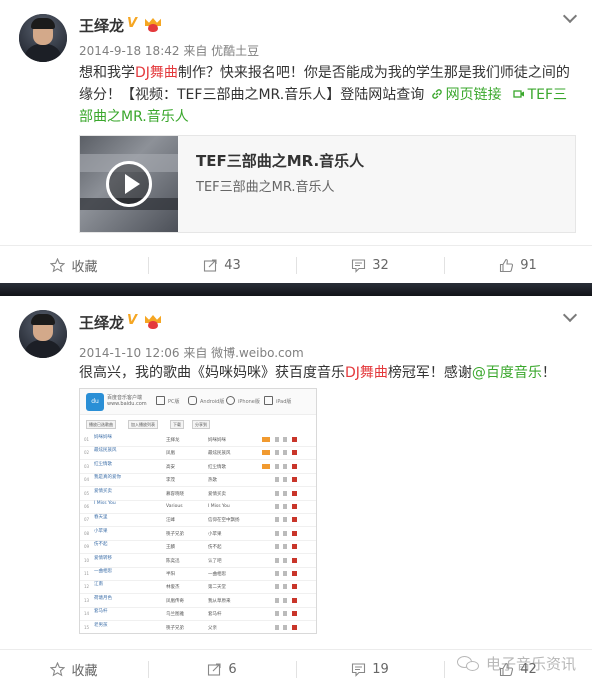 This screenshot has width=592, height=688. What do you see at coordinates (170, 467) in the screenshot?
I see `row-artist: 高安` at bounding box center [170, 467].